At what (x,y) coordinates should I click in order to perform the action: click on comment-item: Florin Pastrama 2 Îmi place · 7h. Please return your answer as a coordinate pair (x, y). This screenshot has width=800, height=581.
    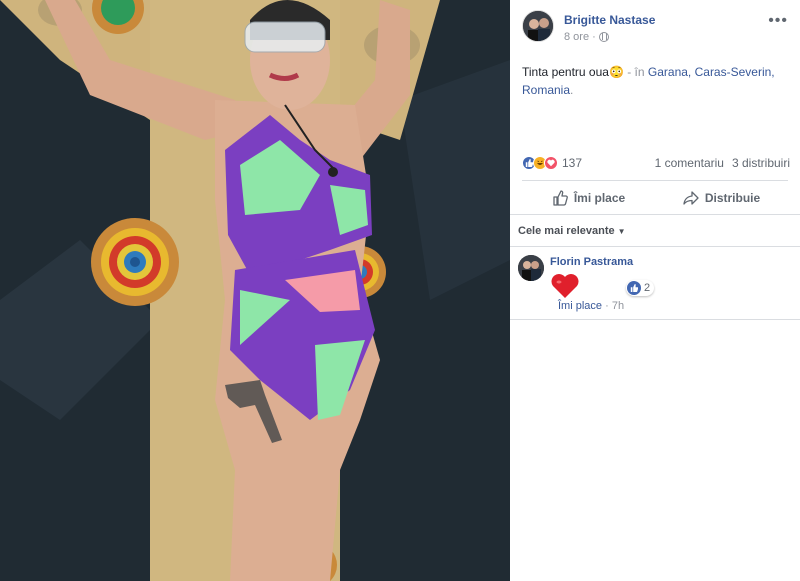
    Looking at the image, I should click on (654, 284).